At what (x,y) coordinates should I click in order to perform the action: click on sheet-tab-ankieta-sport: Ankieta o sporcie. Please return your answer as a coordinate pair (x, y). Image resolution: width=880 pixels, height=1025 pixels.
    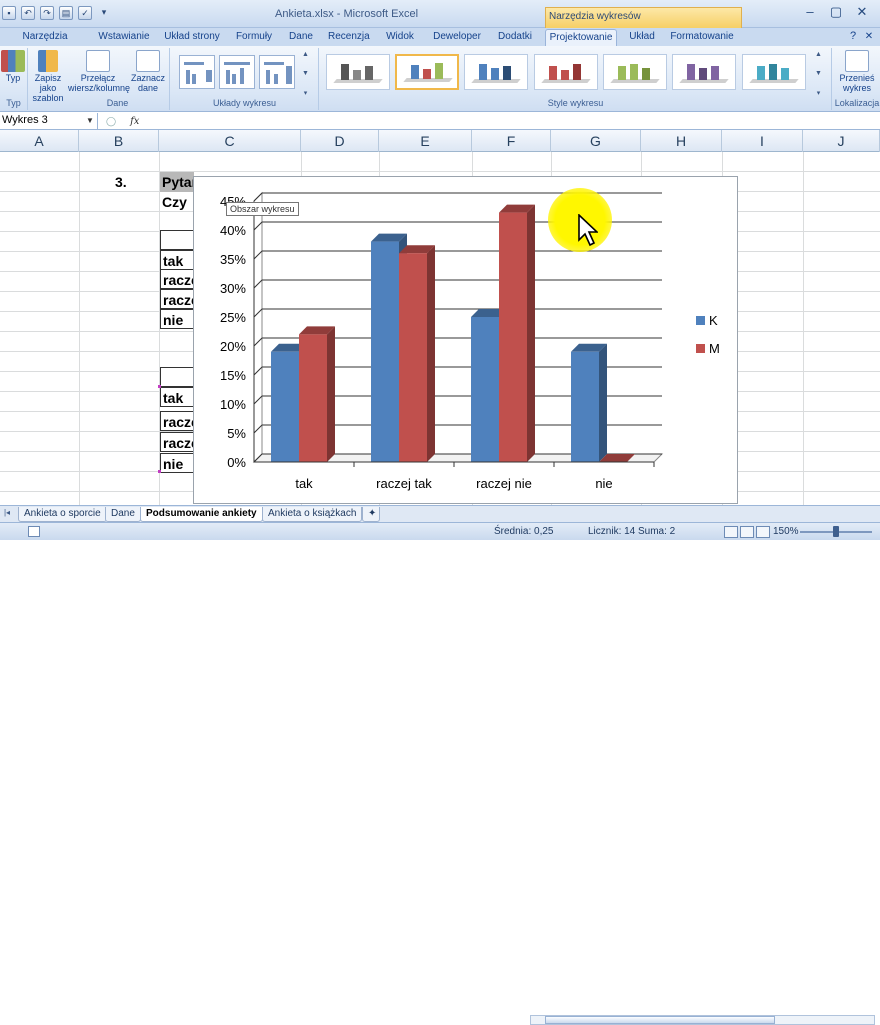
    Looking at the image, I should click on (62, 514).